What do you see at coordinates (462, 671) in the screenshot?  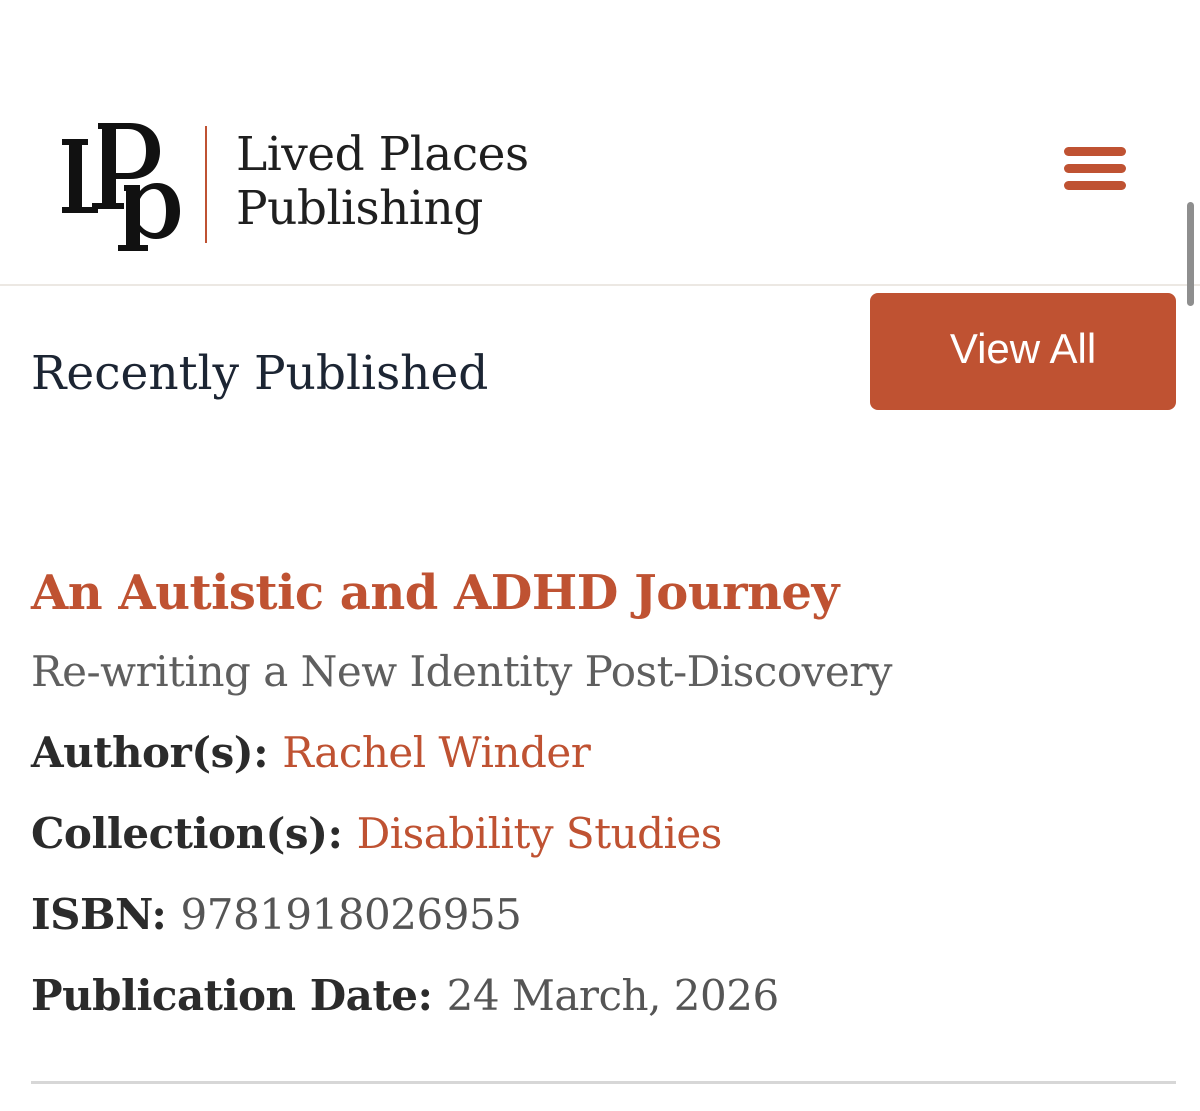 I see `book-subtitle: Re-writing a New Identity Post-Discovery` at bounding box center [462, 671].